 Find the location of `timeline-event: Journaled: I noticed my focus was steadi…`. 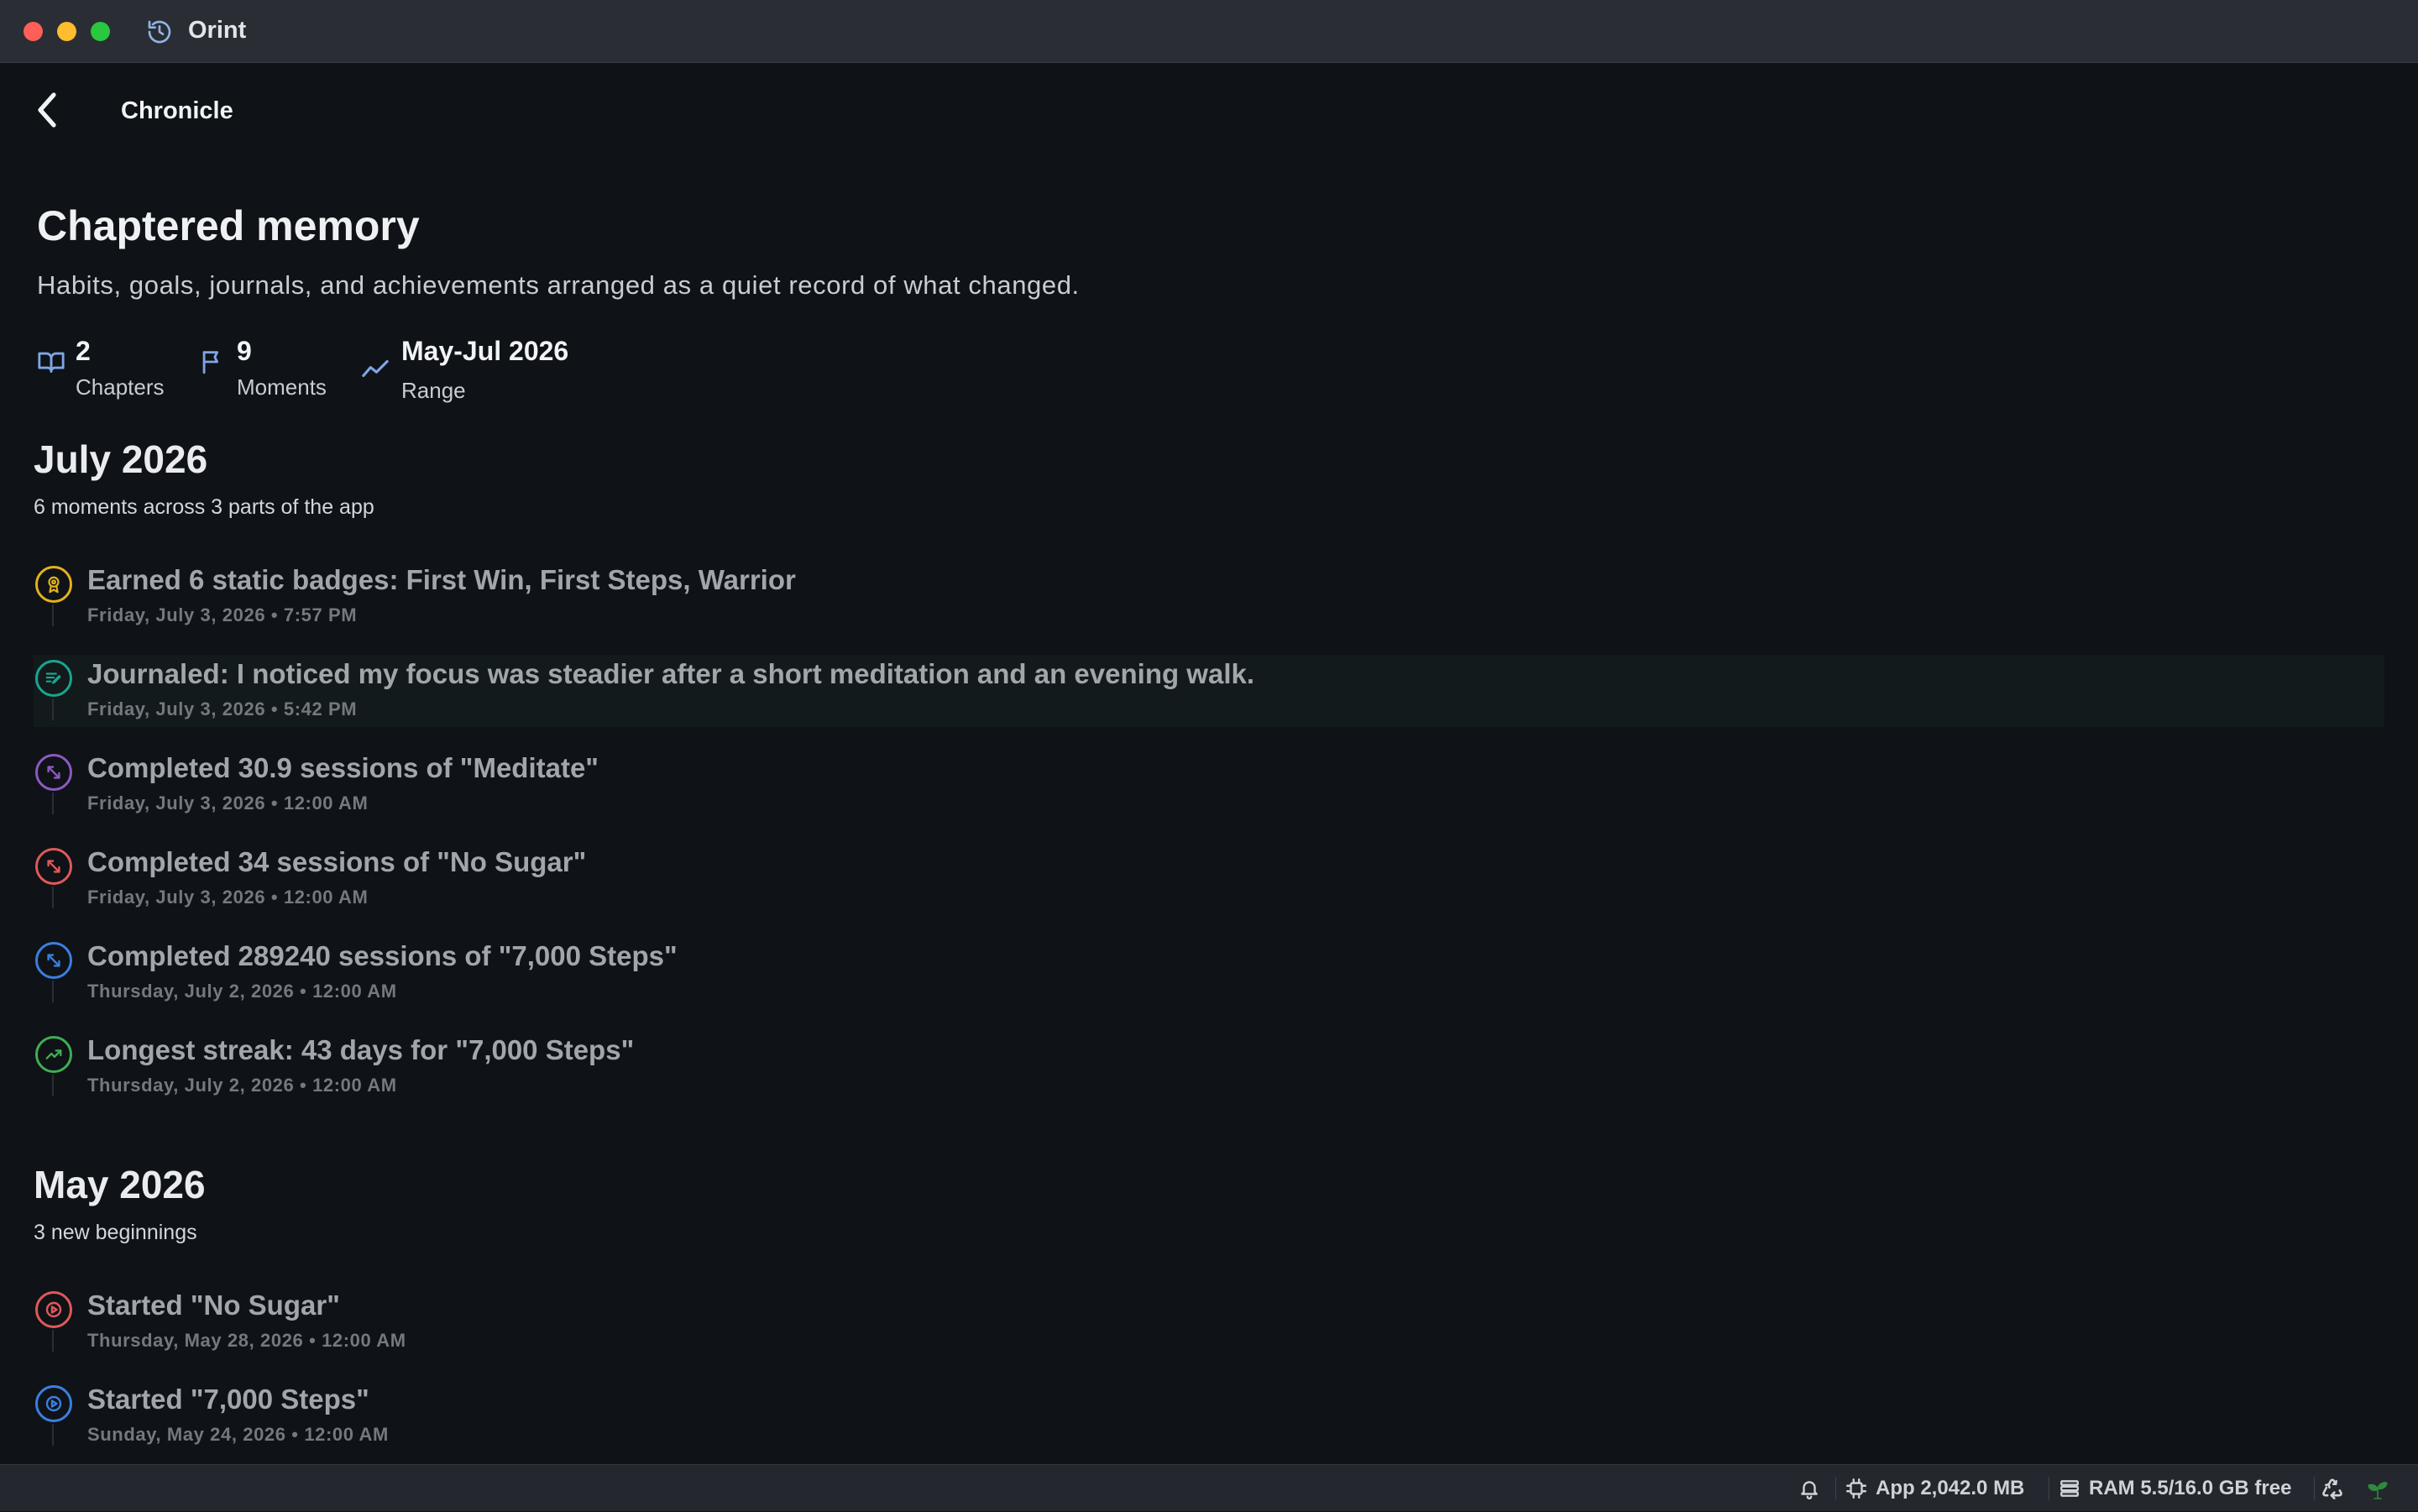

timeline-event: Journaled: I noticed my focus was steadi… is located at coordinates (1209, 691).